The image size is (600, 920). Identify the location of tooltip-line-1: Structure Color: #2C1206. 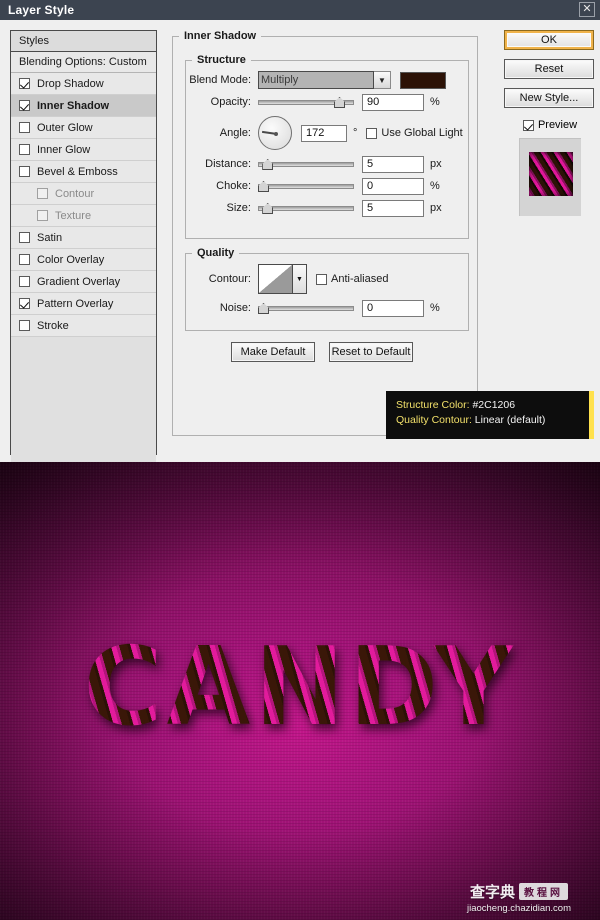
(487, 405).